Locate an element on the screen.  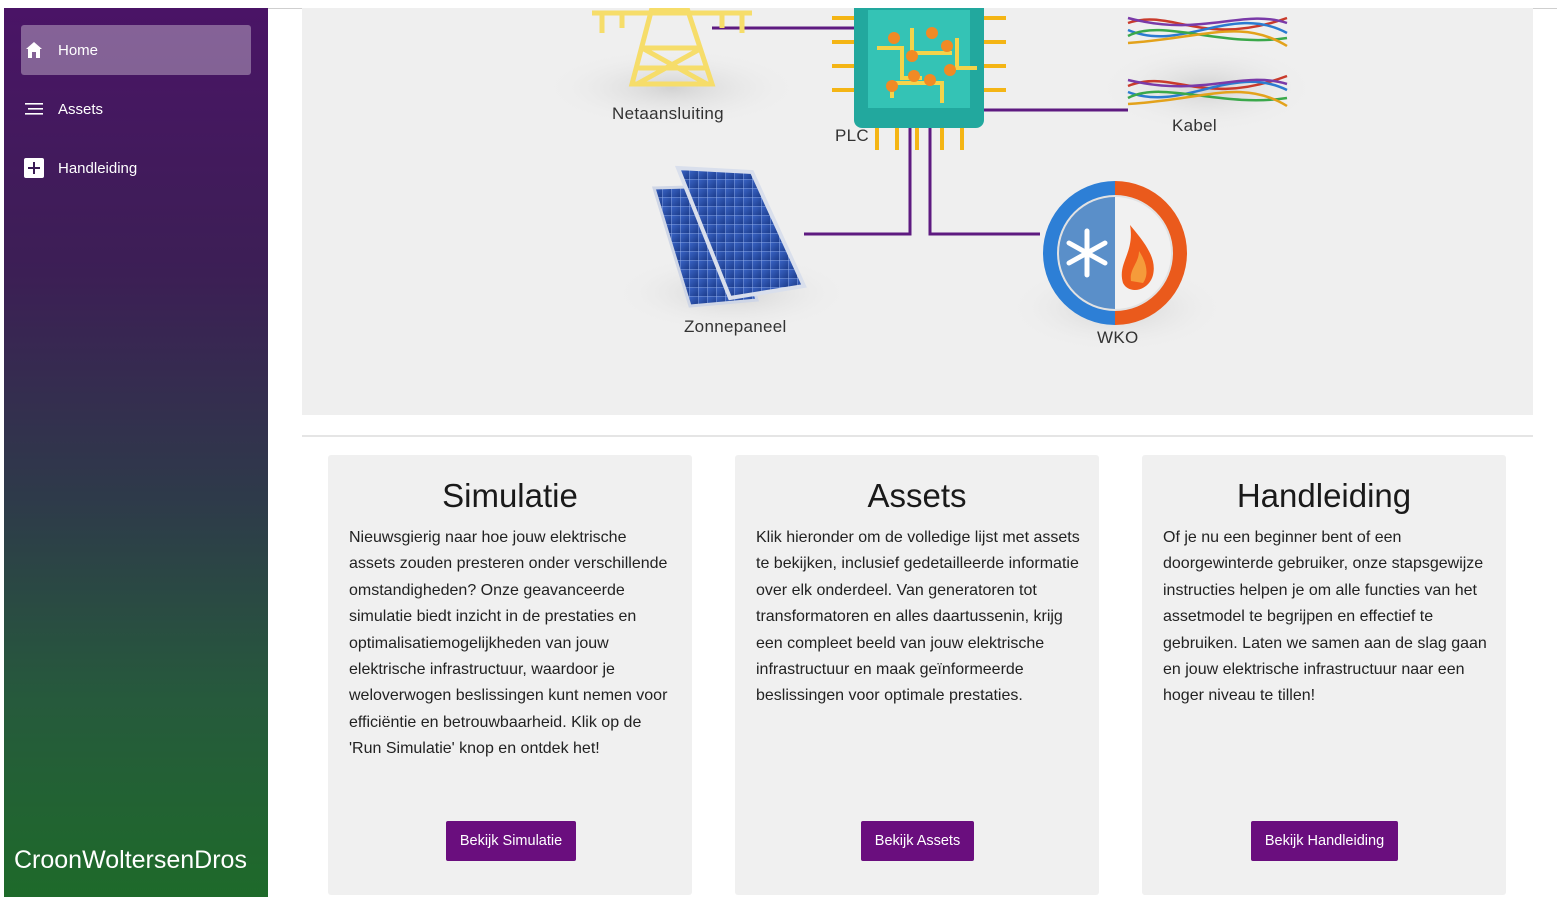
wko-label: WKO is located at coordinates (1118, 337).